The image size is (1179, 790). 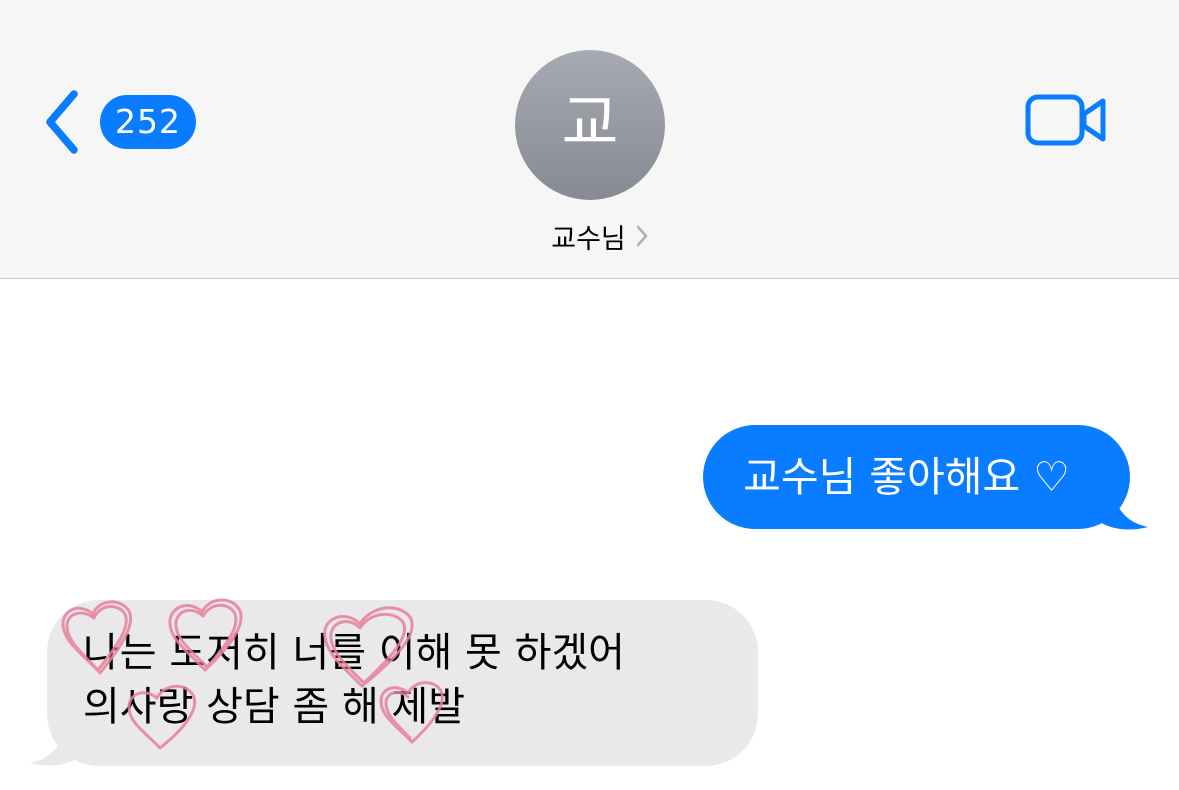 What do you see at coordinates (274, 707) in the screenshot?
I see `incoming-message-line: 의사랑 상담 좀 해 제발` at bounding box center [274, 707].